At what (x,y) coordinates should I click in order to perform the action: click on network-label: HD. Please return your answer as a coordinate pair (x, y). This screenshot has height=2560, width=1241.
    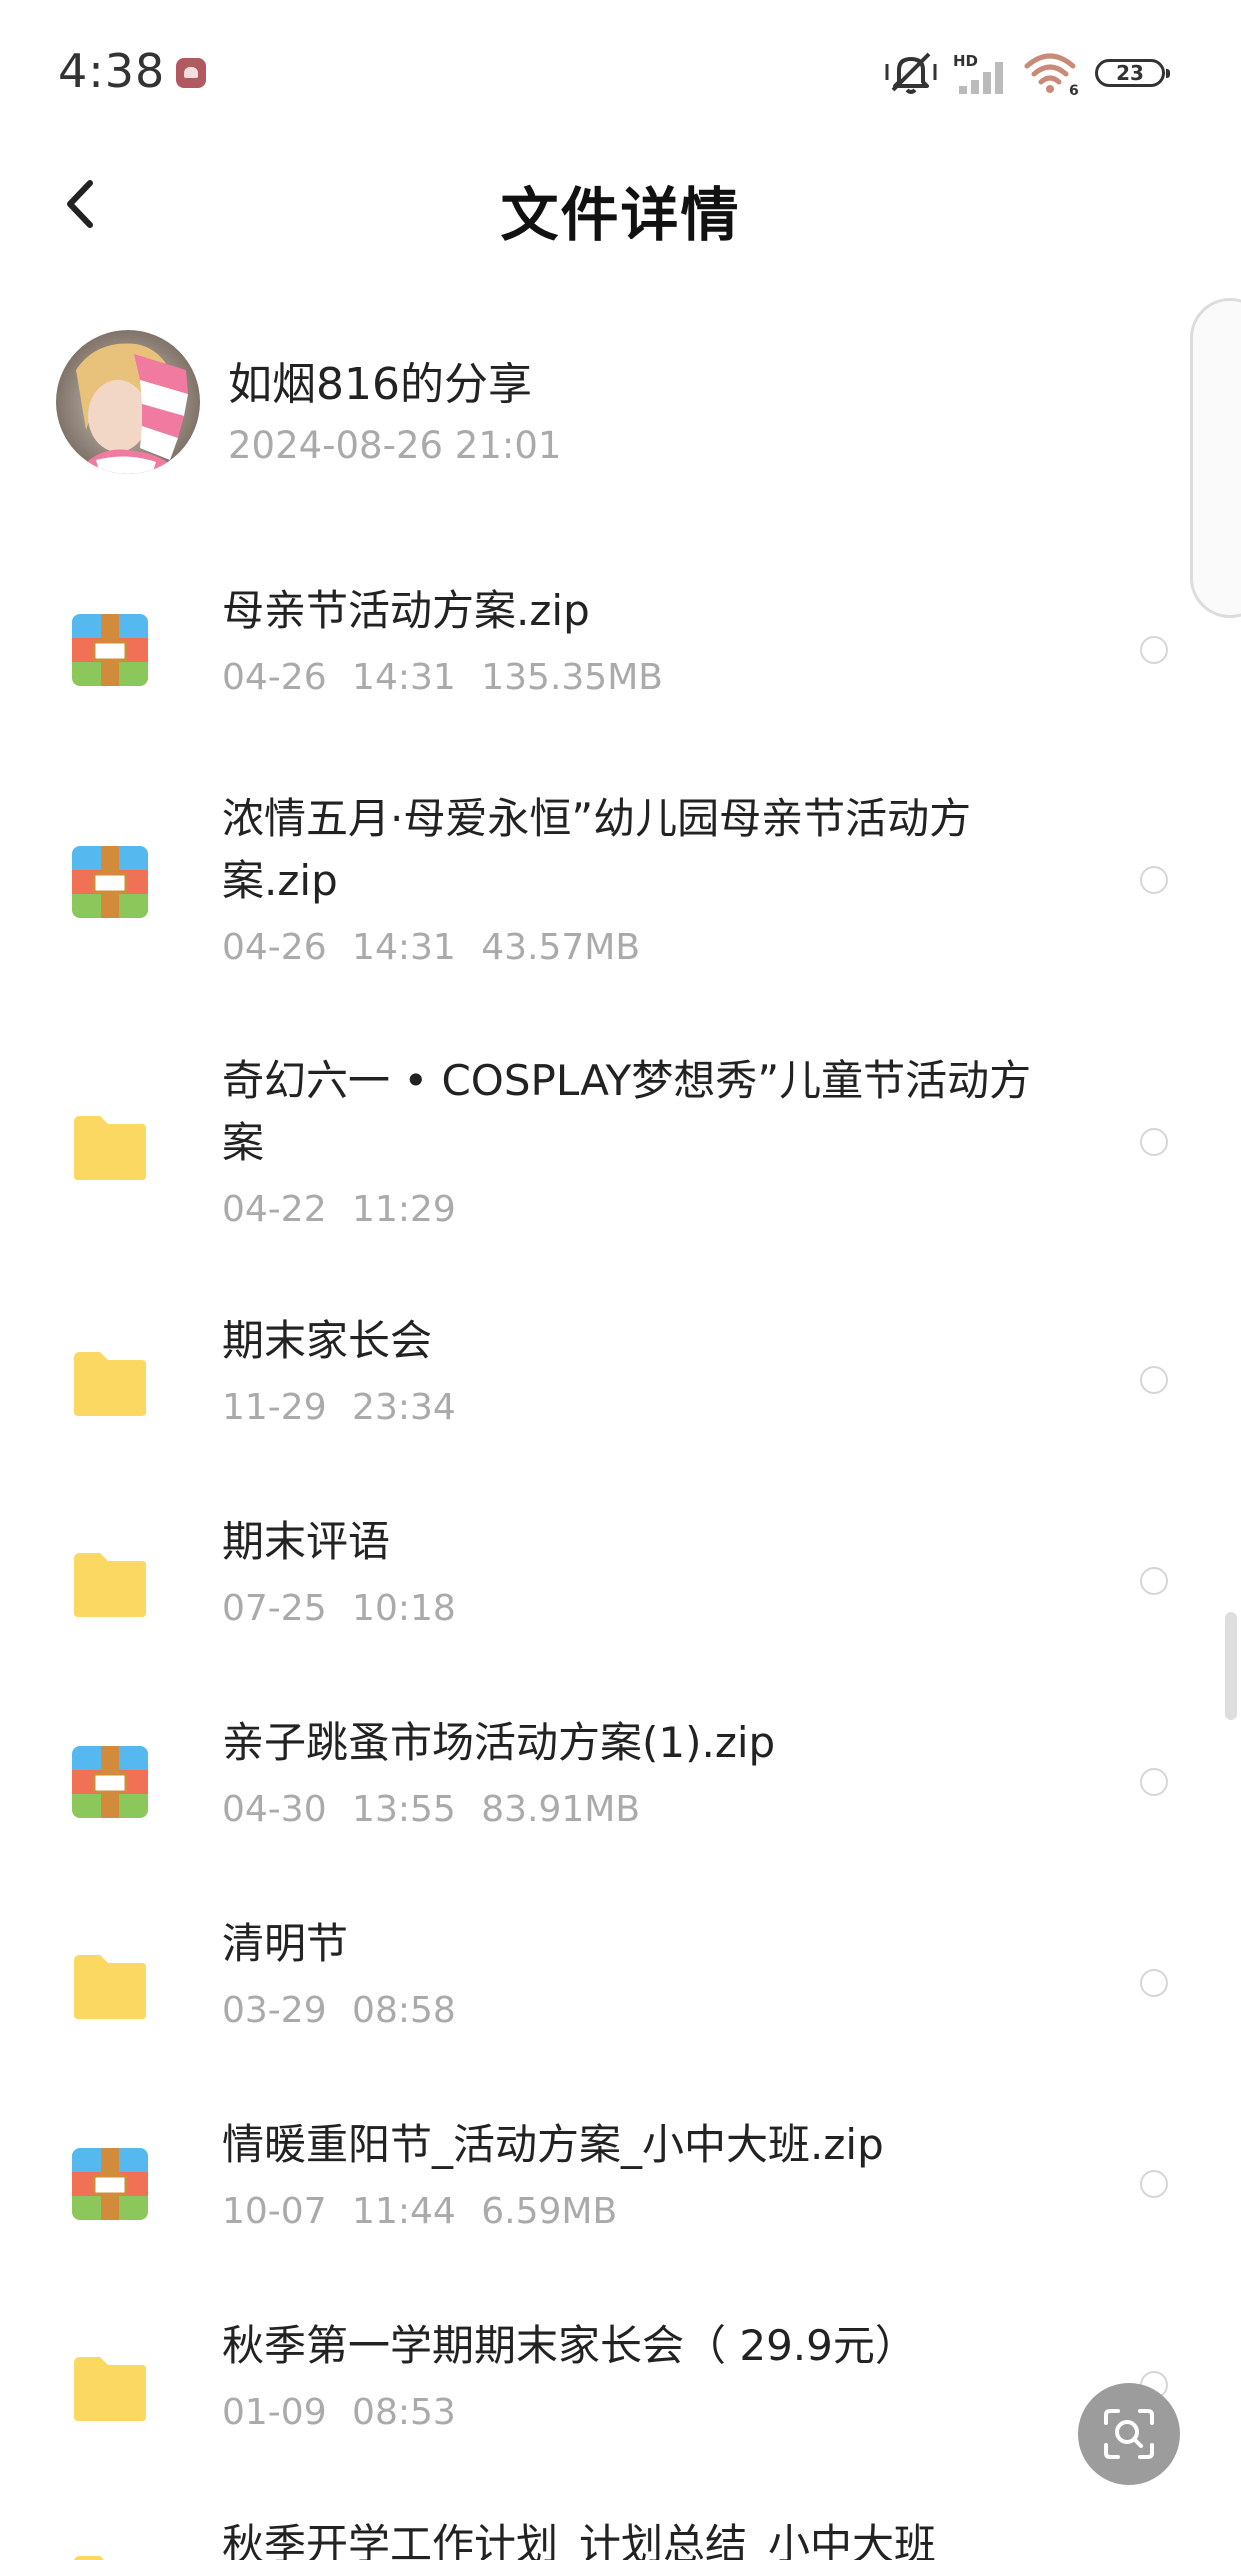
    Looking at the image, I should click on (965, 61).